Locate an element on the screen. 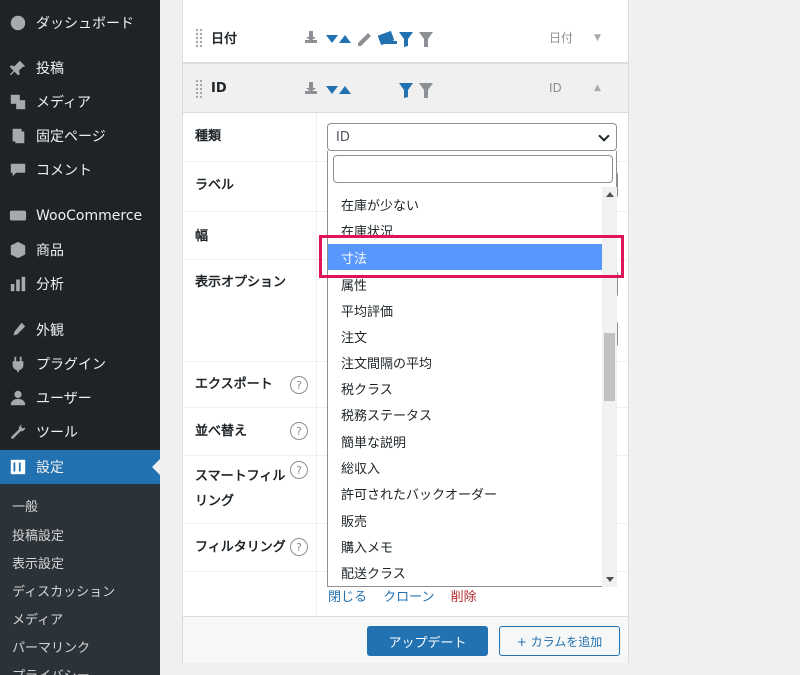 This screenshot has height=675, width=800. add-column-button: + カラムを追加 is located at coordinates (559, 641).